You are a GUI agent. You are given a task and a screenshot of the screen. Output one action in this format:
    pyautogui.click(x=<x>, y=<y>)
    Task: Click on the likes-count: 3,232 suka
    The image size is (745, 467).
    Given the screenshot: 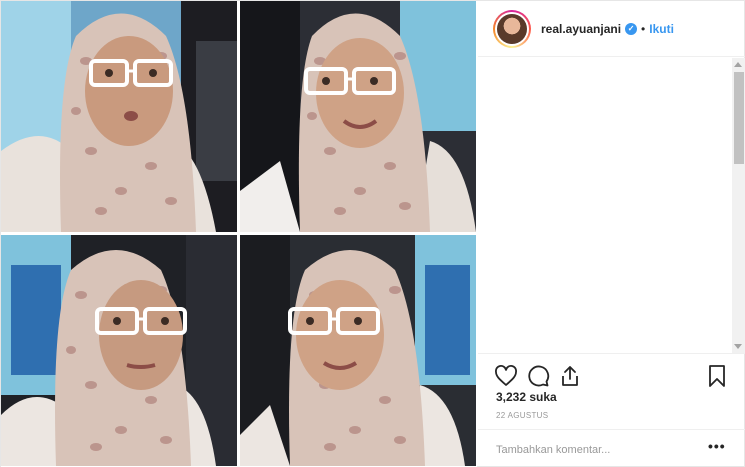 What is the action you would take?
    pyautogui.click(x=526, y=397)
    